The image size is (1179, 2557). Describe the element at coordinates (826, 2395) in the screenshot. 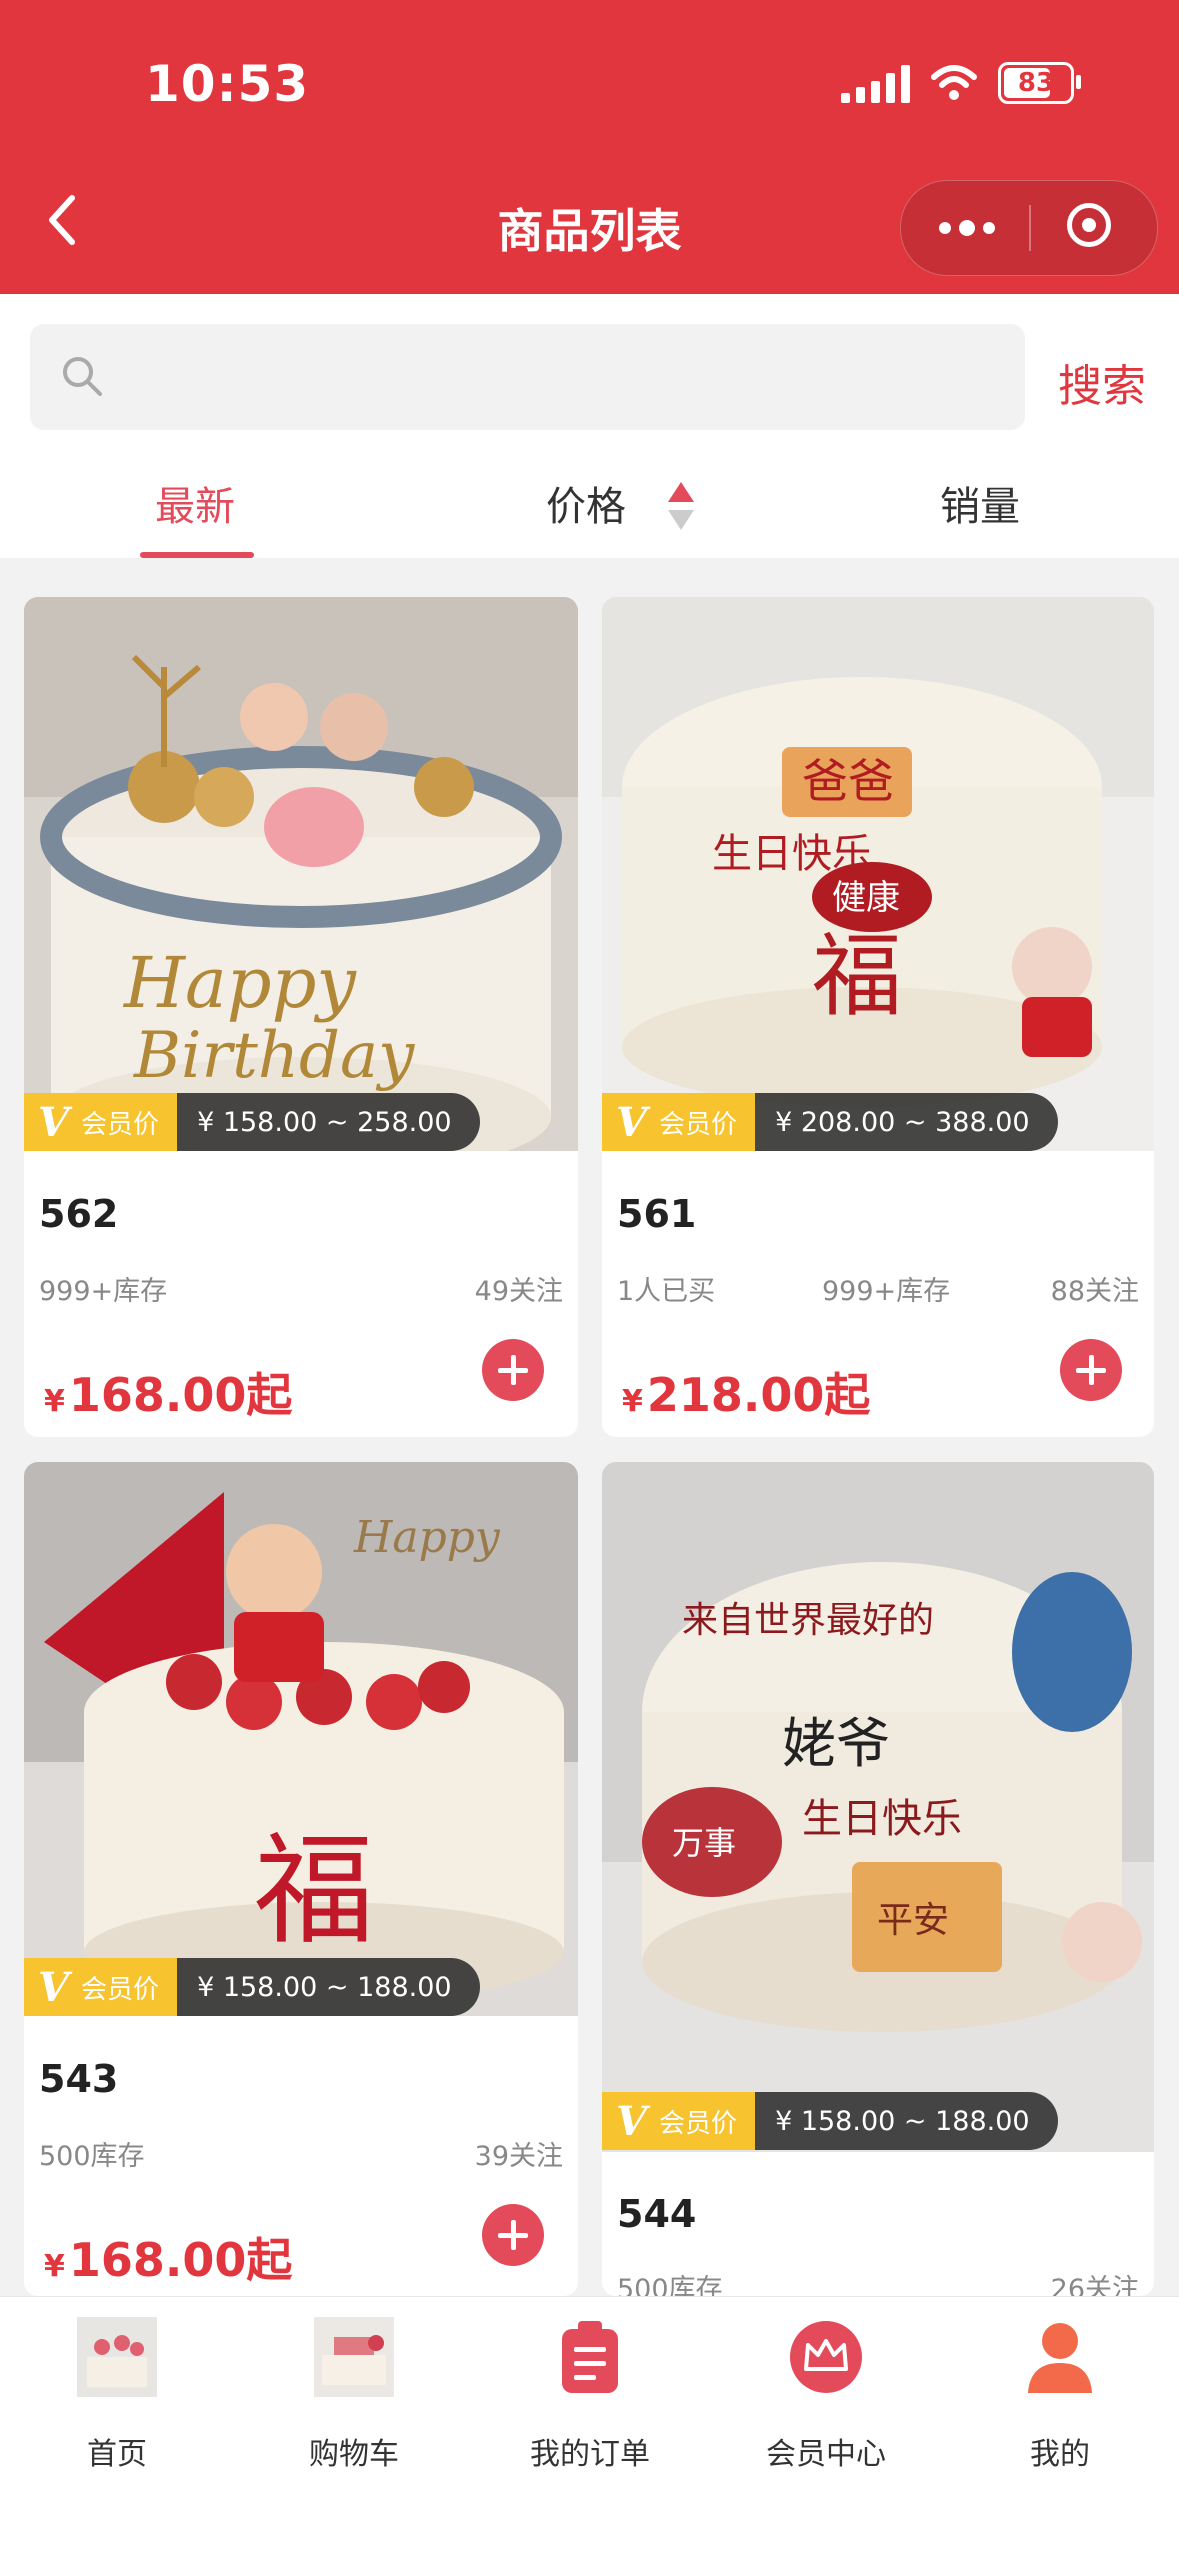

I see `nav-member: 会员中心` at that location.